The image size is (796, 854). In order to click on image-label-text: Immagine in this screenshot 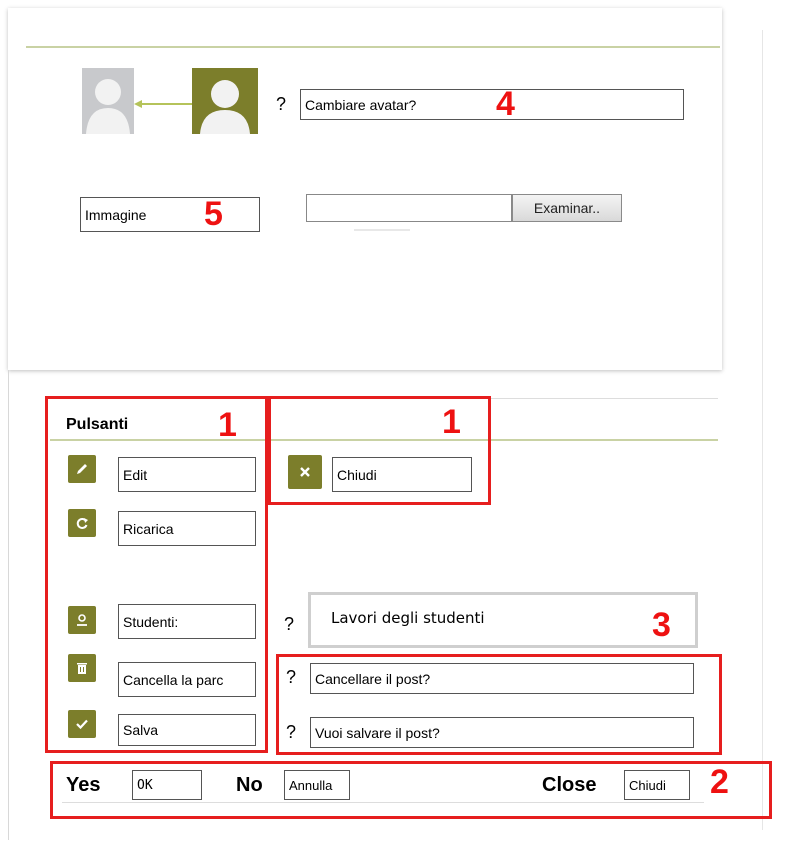, I will do `click(116, 214)`.